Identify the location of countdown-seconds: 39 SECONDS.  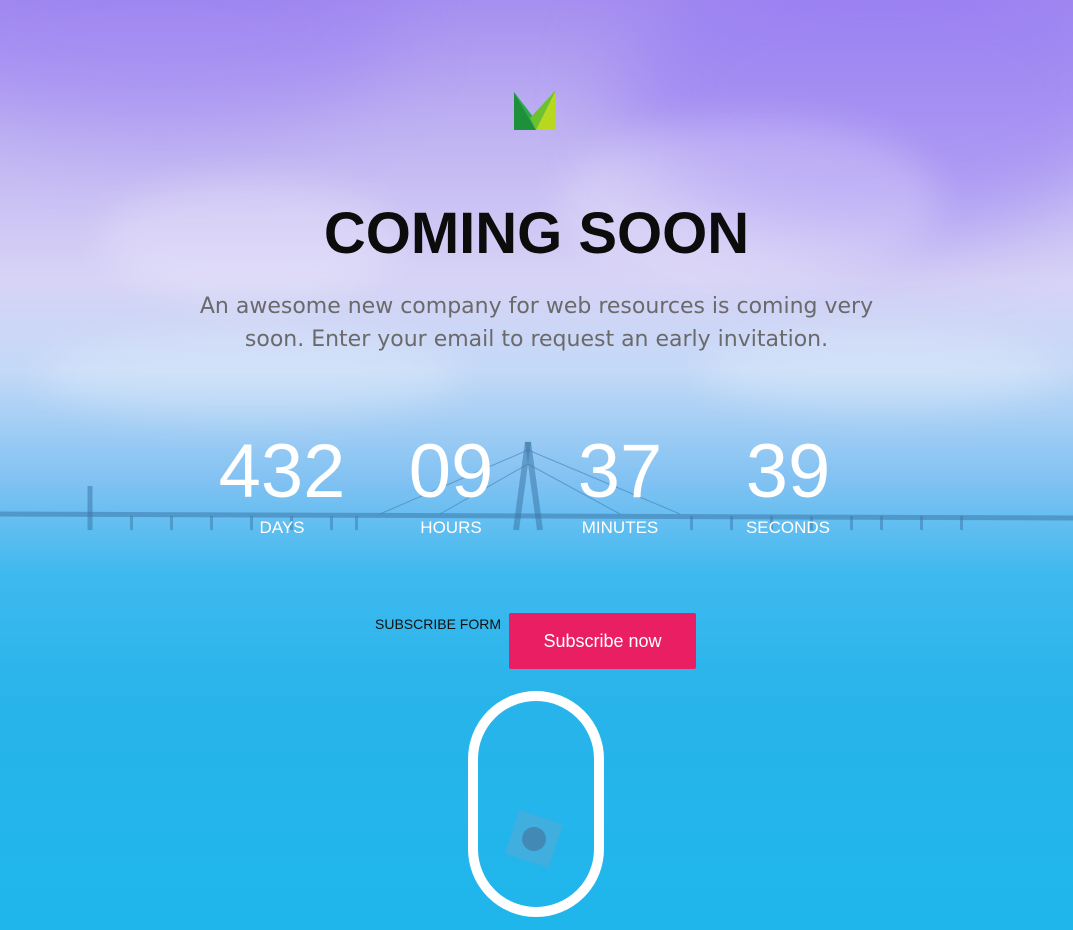
(788, 484).